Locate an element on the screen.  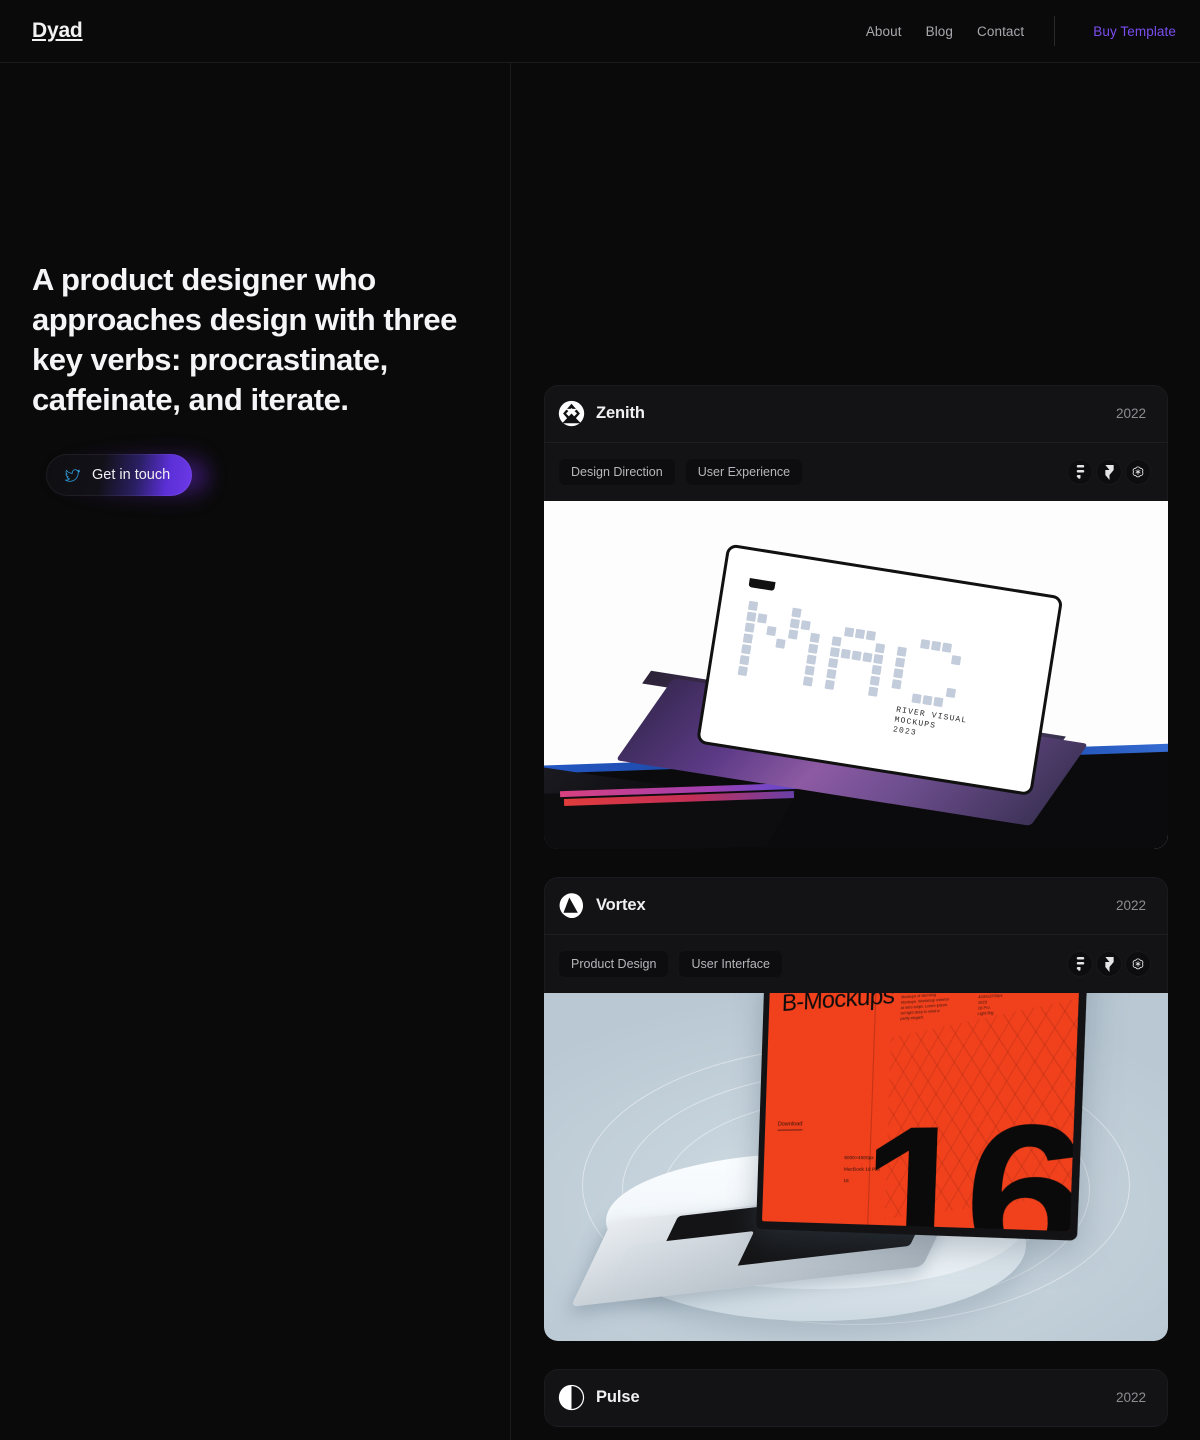
brand-logo: Dyad is located at coordinates (57, 31).